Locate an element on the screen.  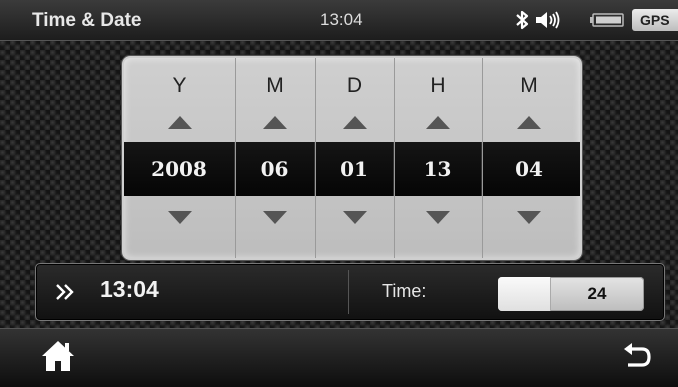
picker-column-year: Y 2008 is located at coordinates (180, 158).